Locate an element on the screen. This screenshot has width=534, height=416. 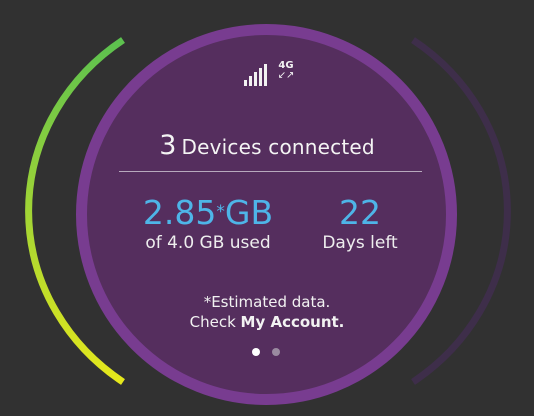
page-dot is located at coordinates (276, 352).